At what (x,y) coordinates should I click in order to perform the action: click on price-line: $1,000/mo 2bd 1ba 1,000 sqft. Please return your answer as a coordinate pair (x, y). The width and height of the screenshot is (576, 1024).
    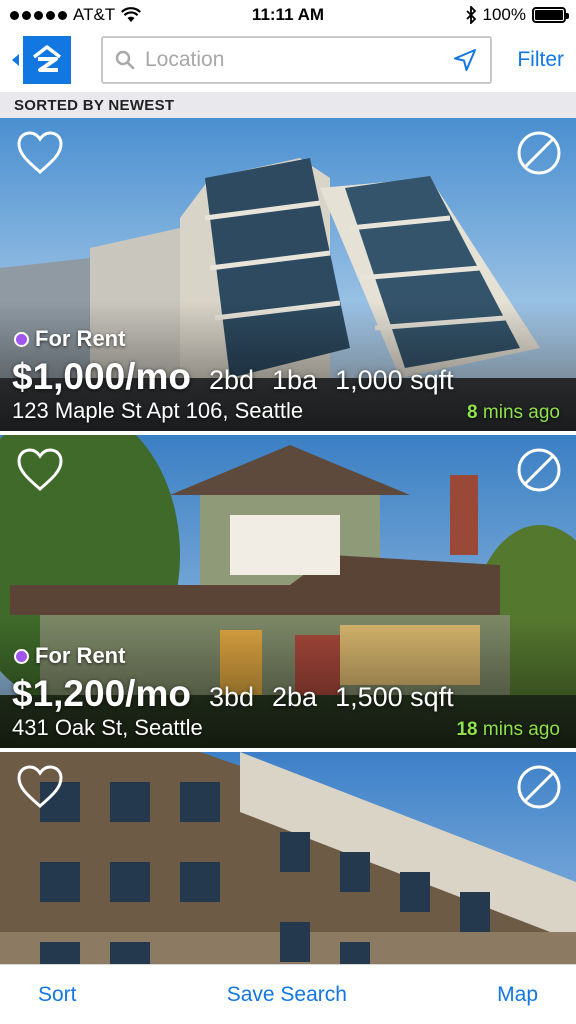
    Looking at the image, I should click on (233, 377).